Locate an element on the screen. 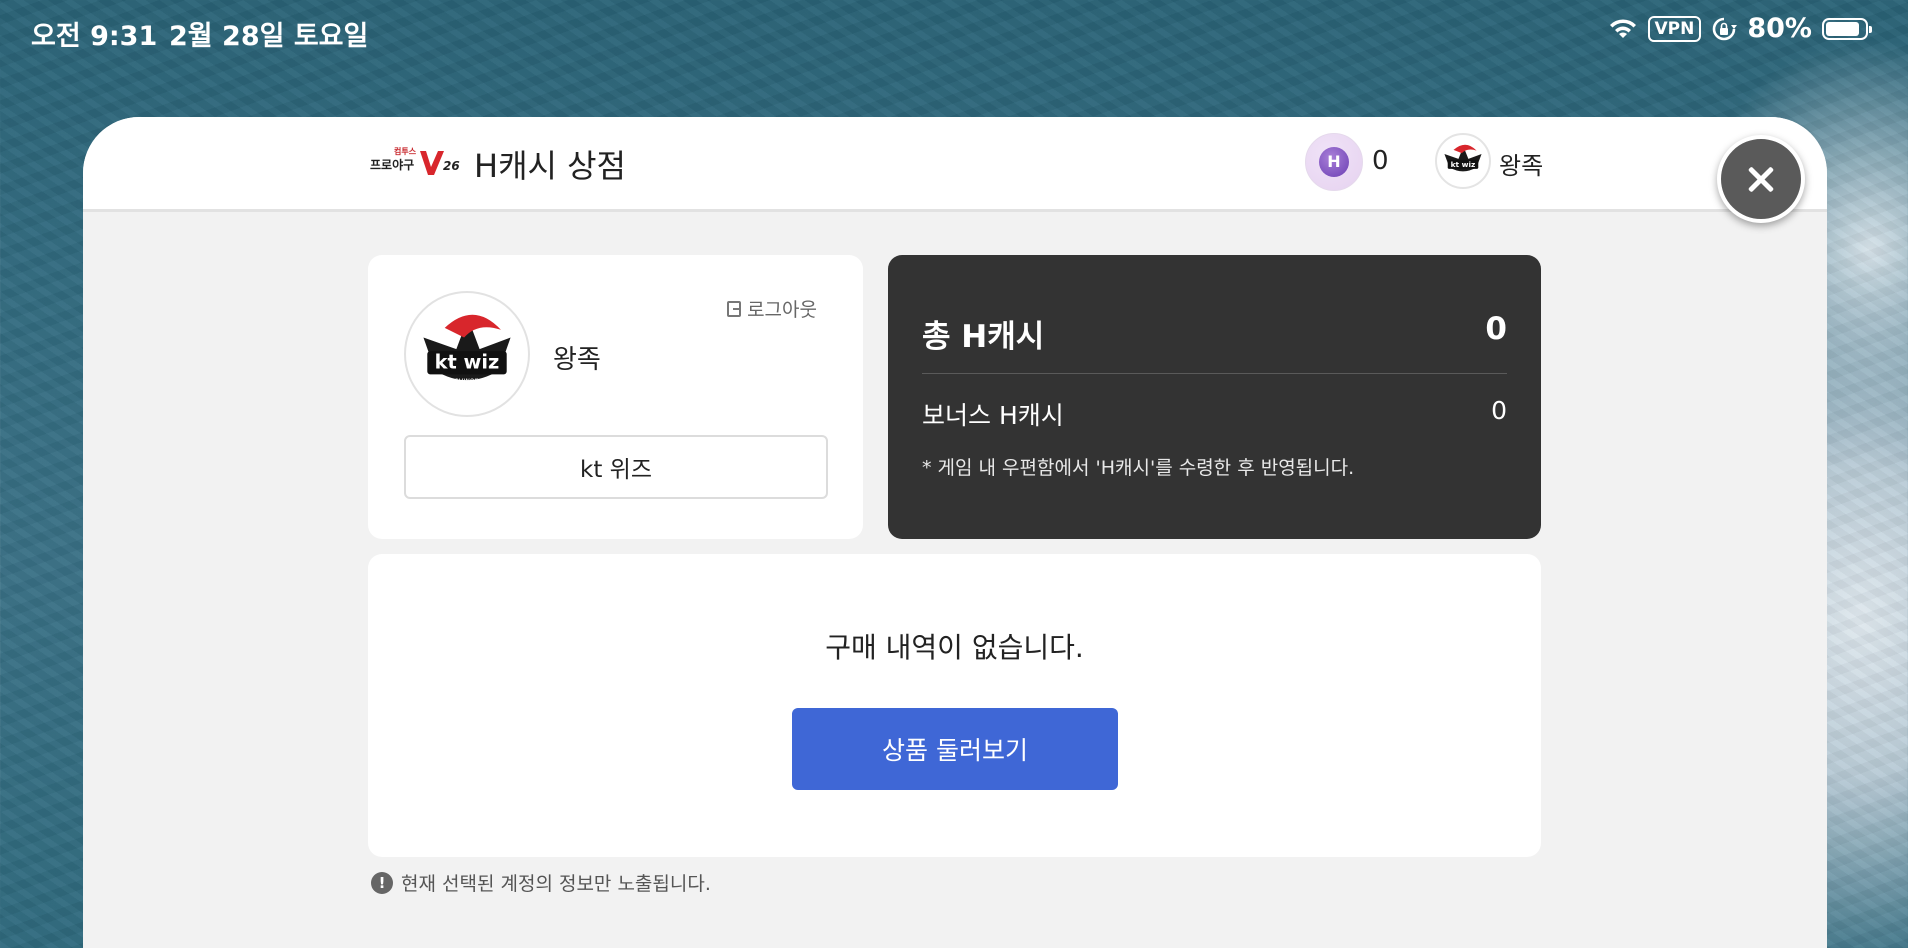  kt-wiz-logo-icon: kt wiz suwon is located at coordinates (467, 349).